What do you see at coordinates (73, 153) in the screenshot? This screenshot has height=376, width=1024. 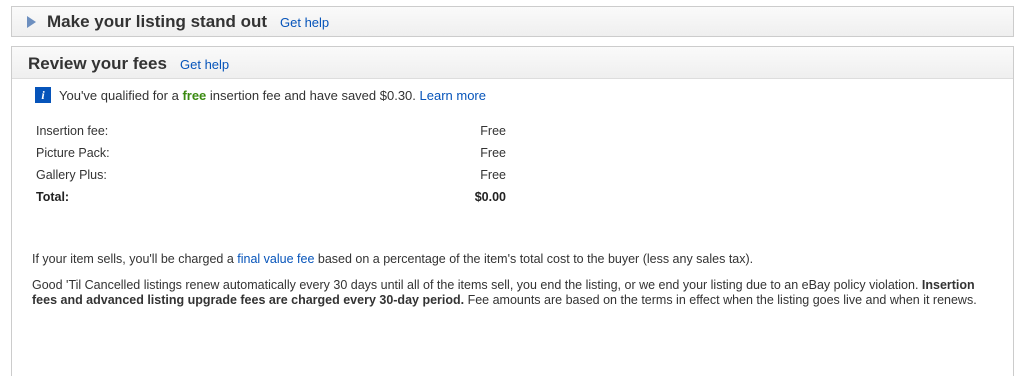 I see `fee-label: Picture Pack:` at bounding box center [73, 153].